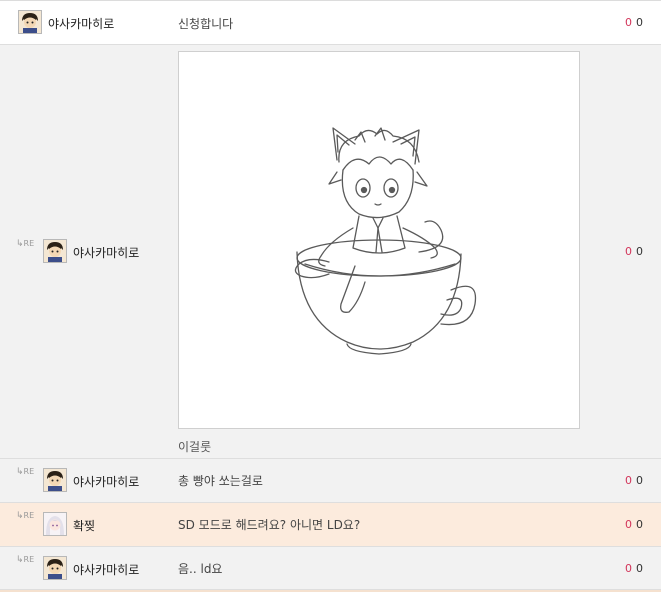 The height and width of the screenshot is (592, 661). Describe the element at coordinates (269, 525) in the screenshot. I see `comment-text: SD 모드로 해드려요? 아니면 LD요?` at that location.